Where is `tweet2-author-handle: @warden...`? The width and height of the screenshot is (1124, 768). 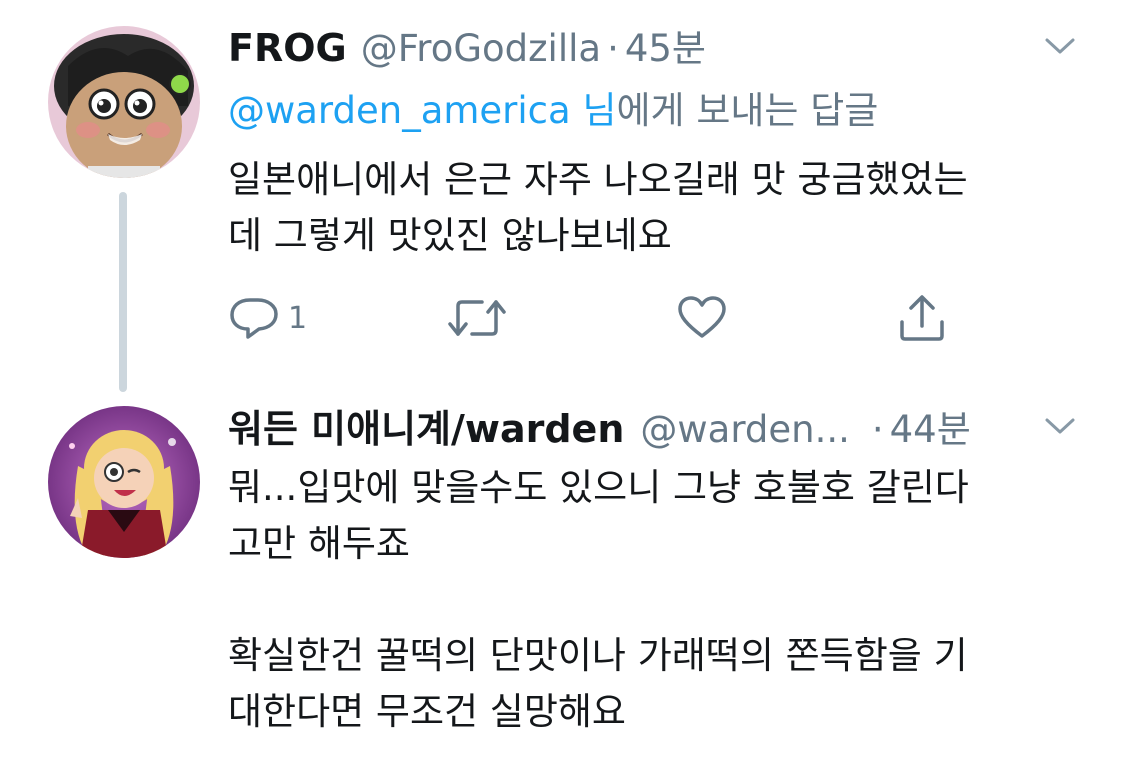
tweet2-author-handle: @warden... is located at coordinates (744, 429).